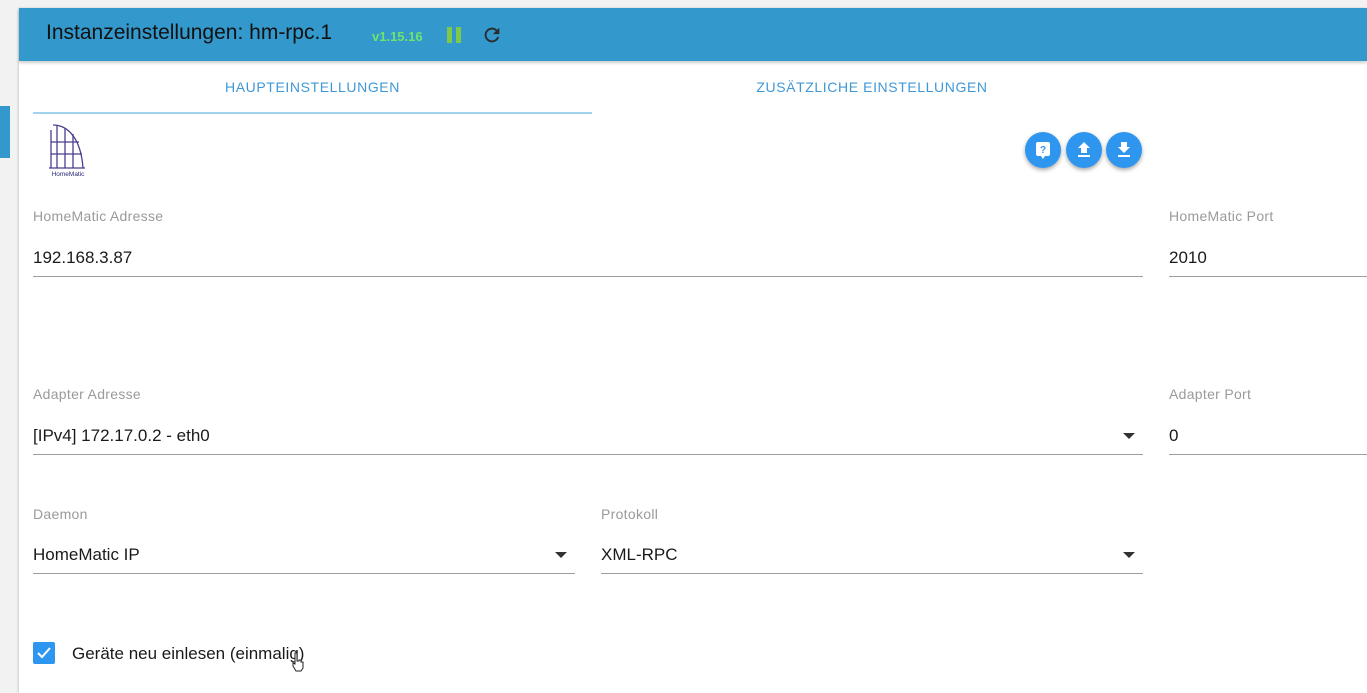 The width and height of the screenshot is (1367, 693). What do you see at coordinates (69, 174) in the screenshot?
I see `logo-text: HomeMatic` at bounding box center [69, 174].